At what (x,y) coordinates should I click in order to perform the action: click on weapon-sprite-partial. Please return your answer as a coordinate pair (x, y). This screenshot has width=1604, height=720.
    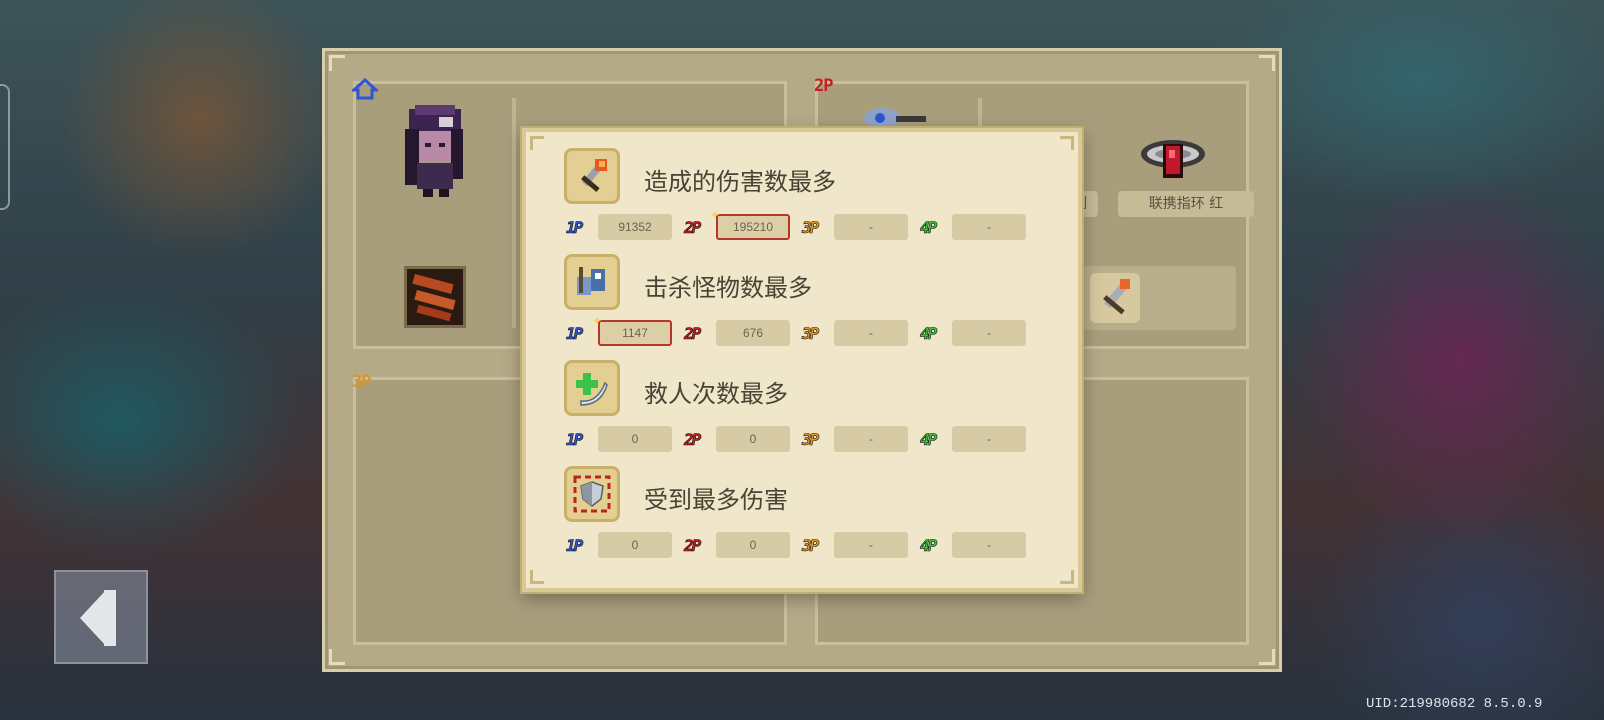
    Looking at the image, I should click on (895, 118).